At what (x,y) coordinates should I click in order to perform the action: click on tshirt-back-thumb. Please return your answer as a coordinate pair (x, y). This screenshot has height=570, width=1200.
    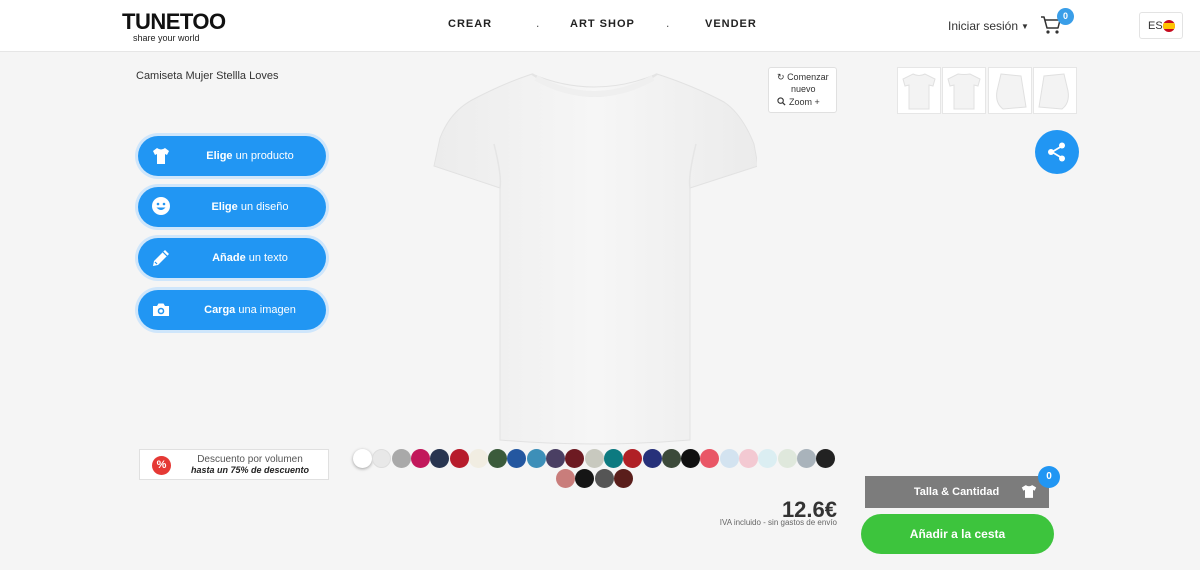
    Looking at the image, I should click on (964, 91).